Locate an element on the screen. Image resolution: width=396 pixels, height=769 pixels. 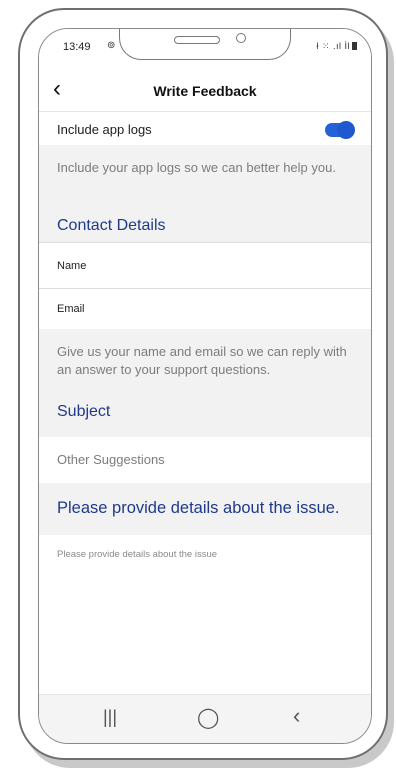
home-icon: ◯ is located at coordinates (208, 717).